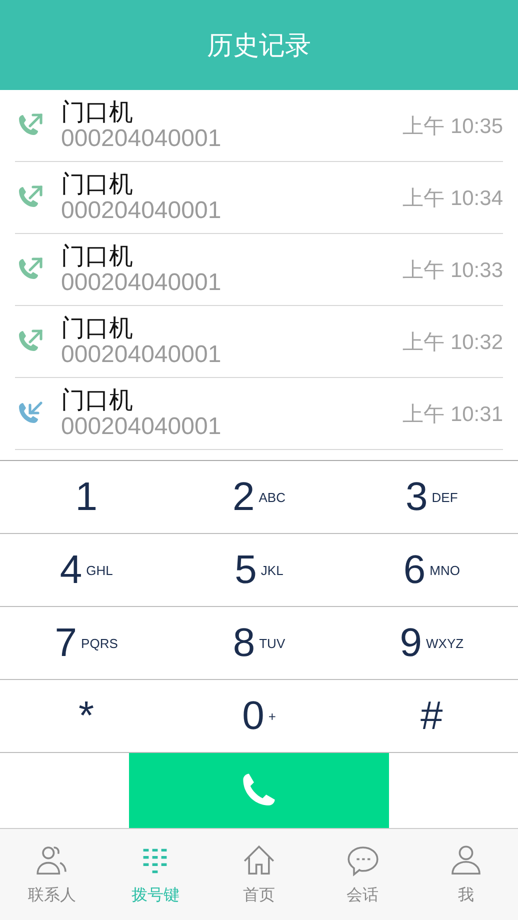 The width and height of the screenshot is (518, 920). Describe the element at coordinates (452, 271) in the screenshot. I see `call-time: 上午 10:33` at that location.